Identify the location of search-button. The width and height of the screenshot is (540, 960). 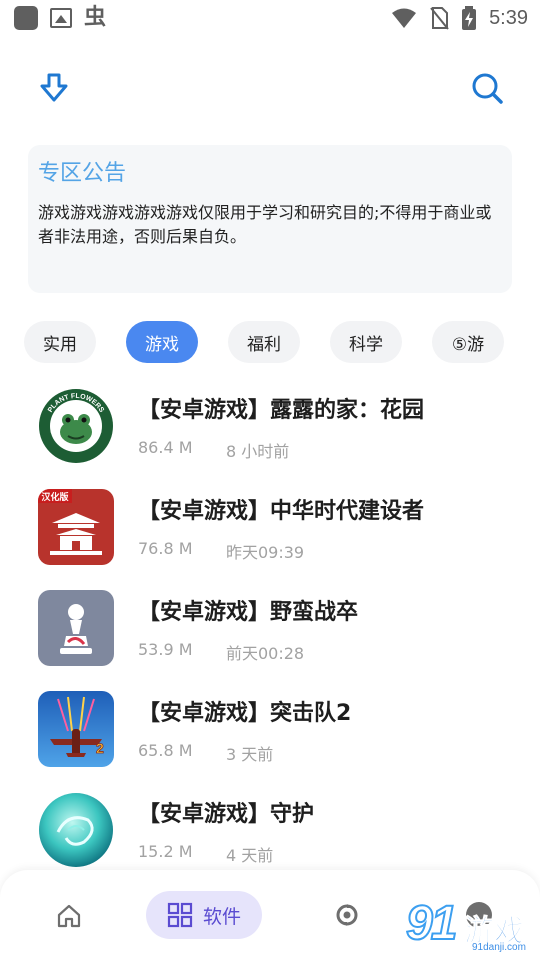
(487, 88).